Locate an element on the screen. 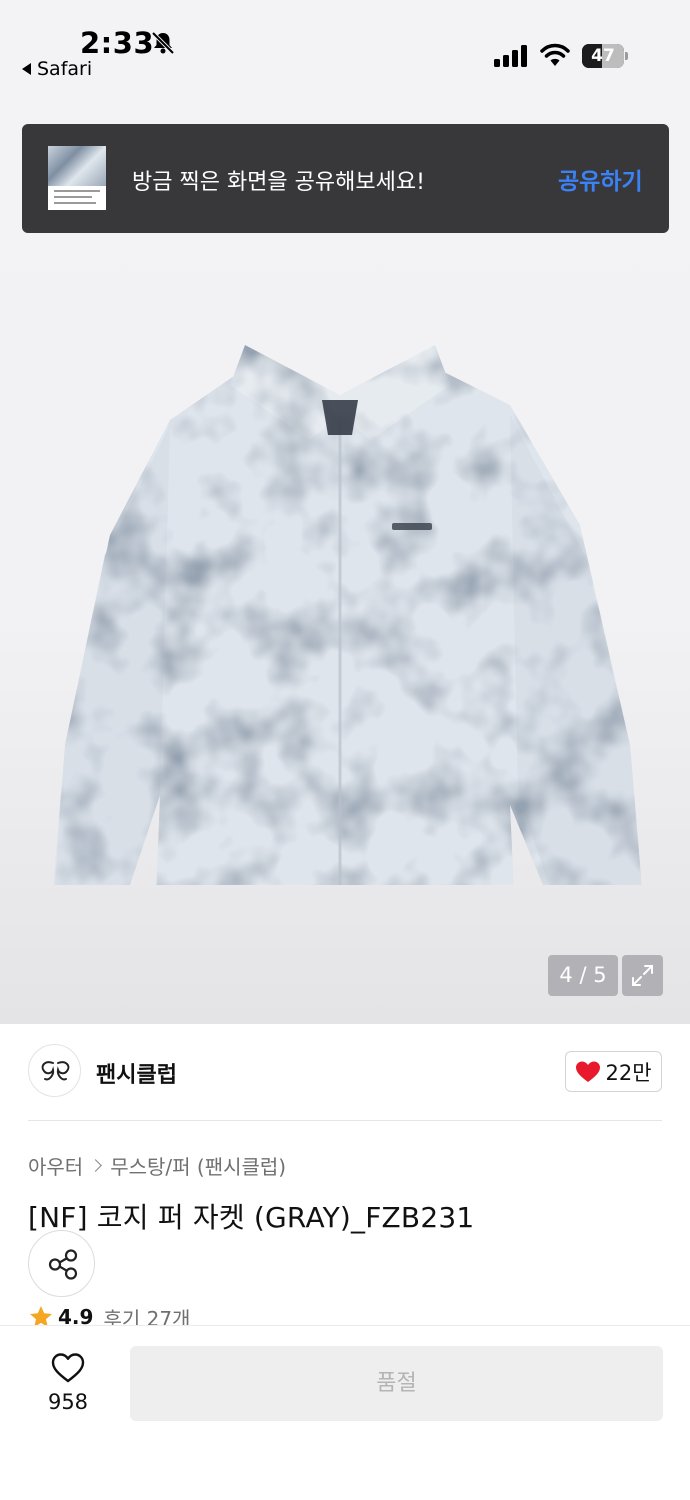  back-to-safari: Safari is located at coordinates (57, 69).